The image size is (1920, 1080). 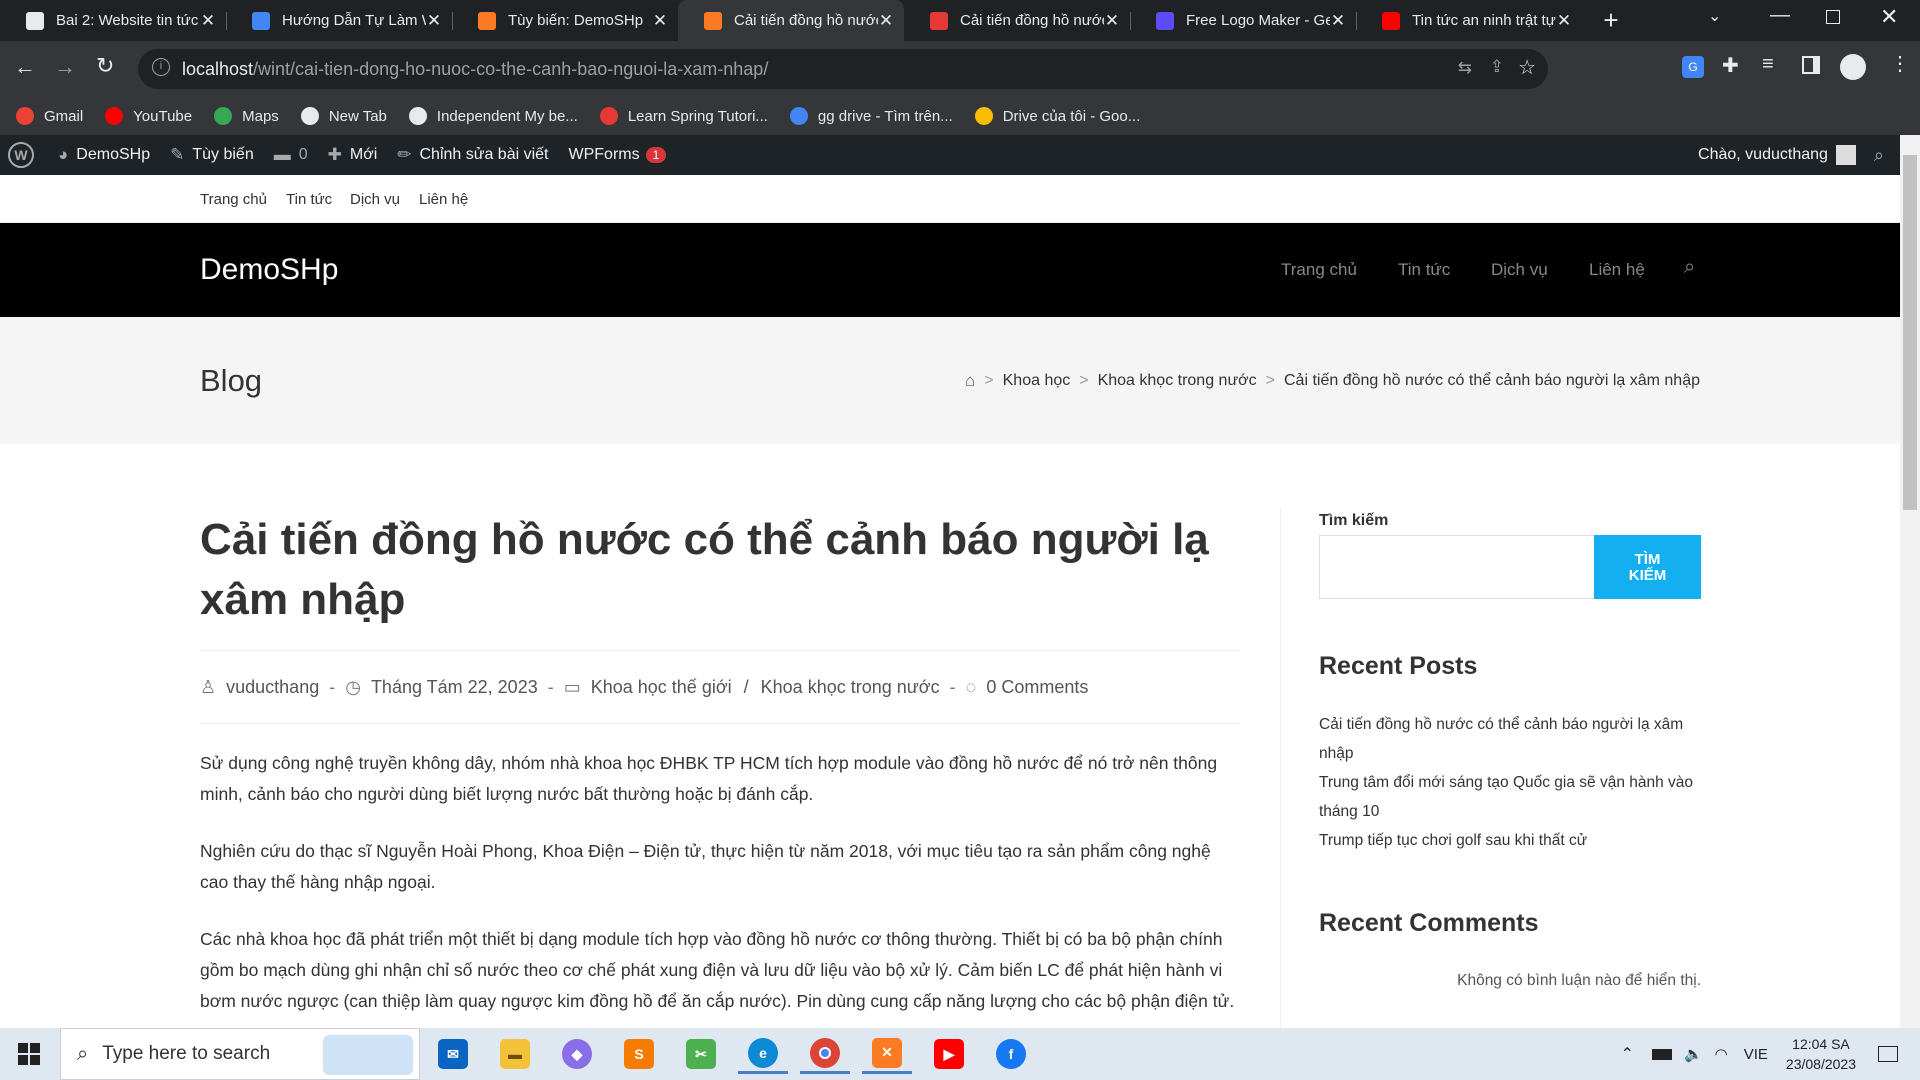 I want to click on topnav-contact: Liên hệ, so click(x=443, y=199).